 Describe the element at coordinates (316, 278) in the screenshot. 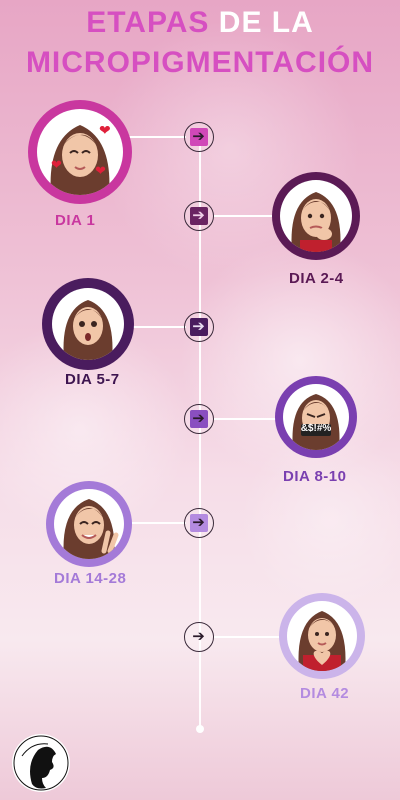

I see `stage-label-2: DIA 2-4` at that location.